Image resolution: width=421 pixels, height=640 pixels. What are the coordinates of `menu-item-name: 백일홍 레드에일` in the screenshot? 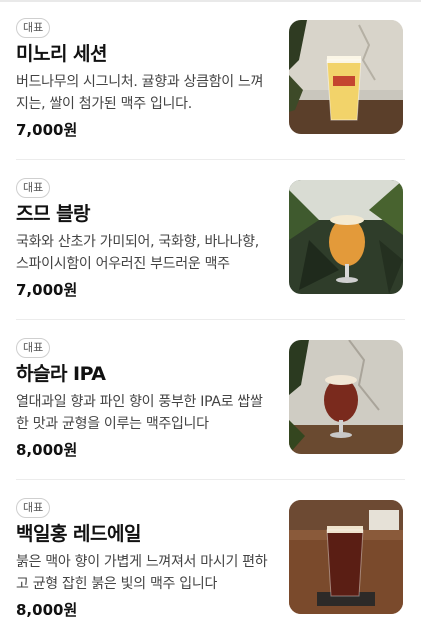 It's located at (78, 534).